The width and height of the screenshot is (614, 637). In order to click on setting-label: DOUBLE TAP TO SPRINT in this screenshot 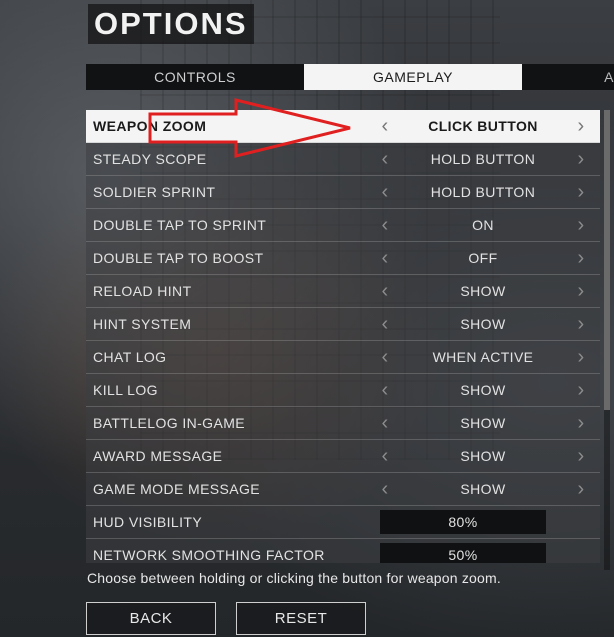, I will do `click(180, 225)`.